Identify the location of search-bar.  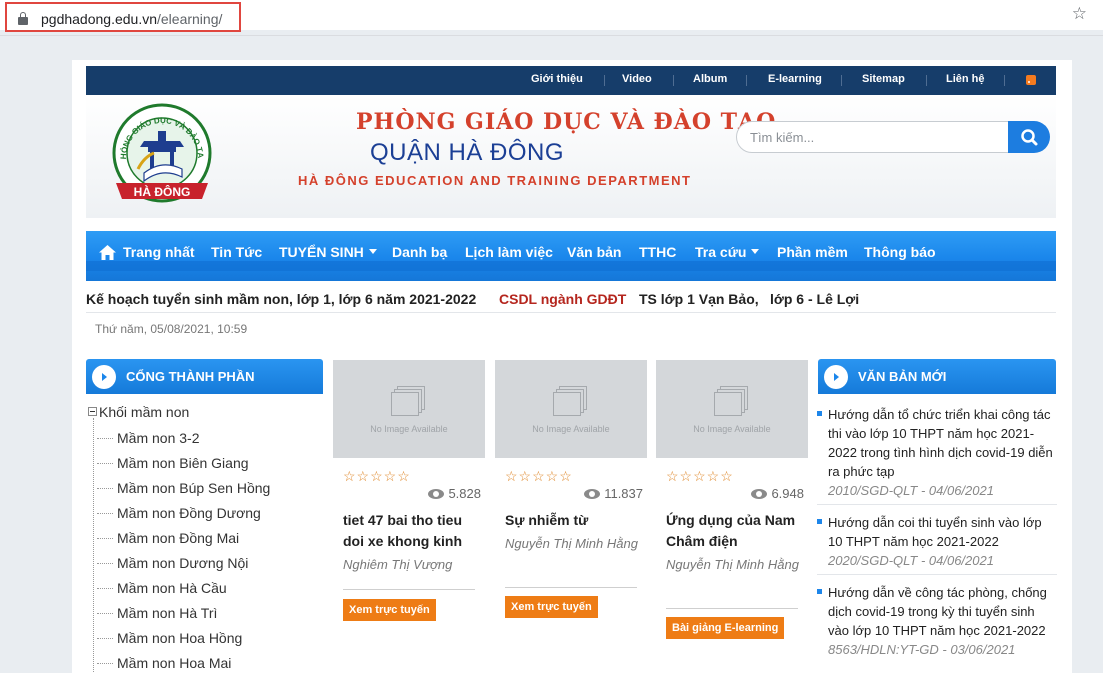
(893, 137).